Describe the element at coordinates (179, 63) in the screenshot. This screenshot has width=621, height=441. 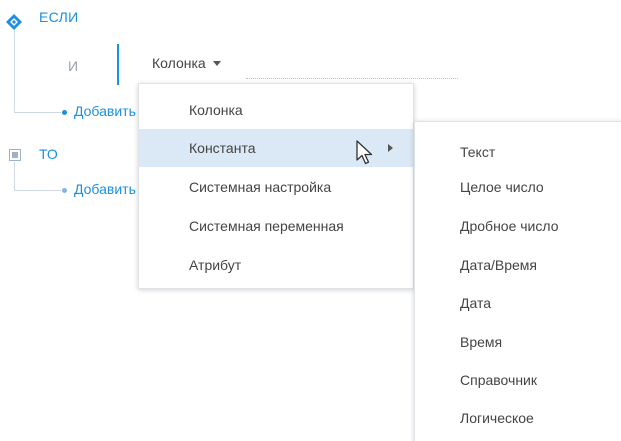
I see `column-select-label: Колонка` at that location.